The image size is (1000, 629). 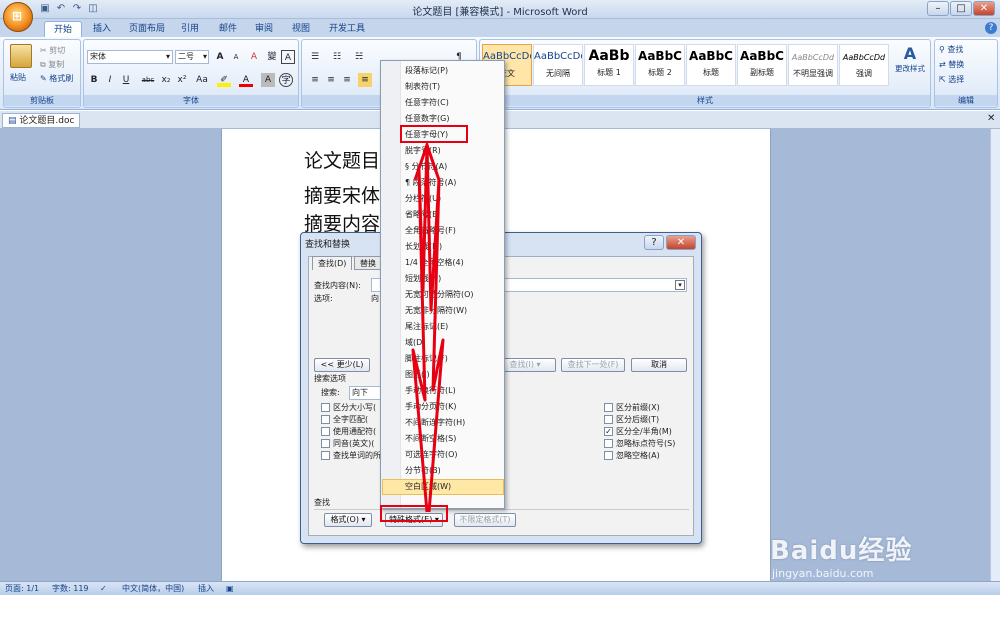 I want to click on status-language: 中文(简体，中国), so click(x=153, y=588).